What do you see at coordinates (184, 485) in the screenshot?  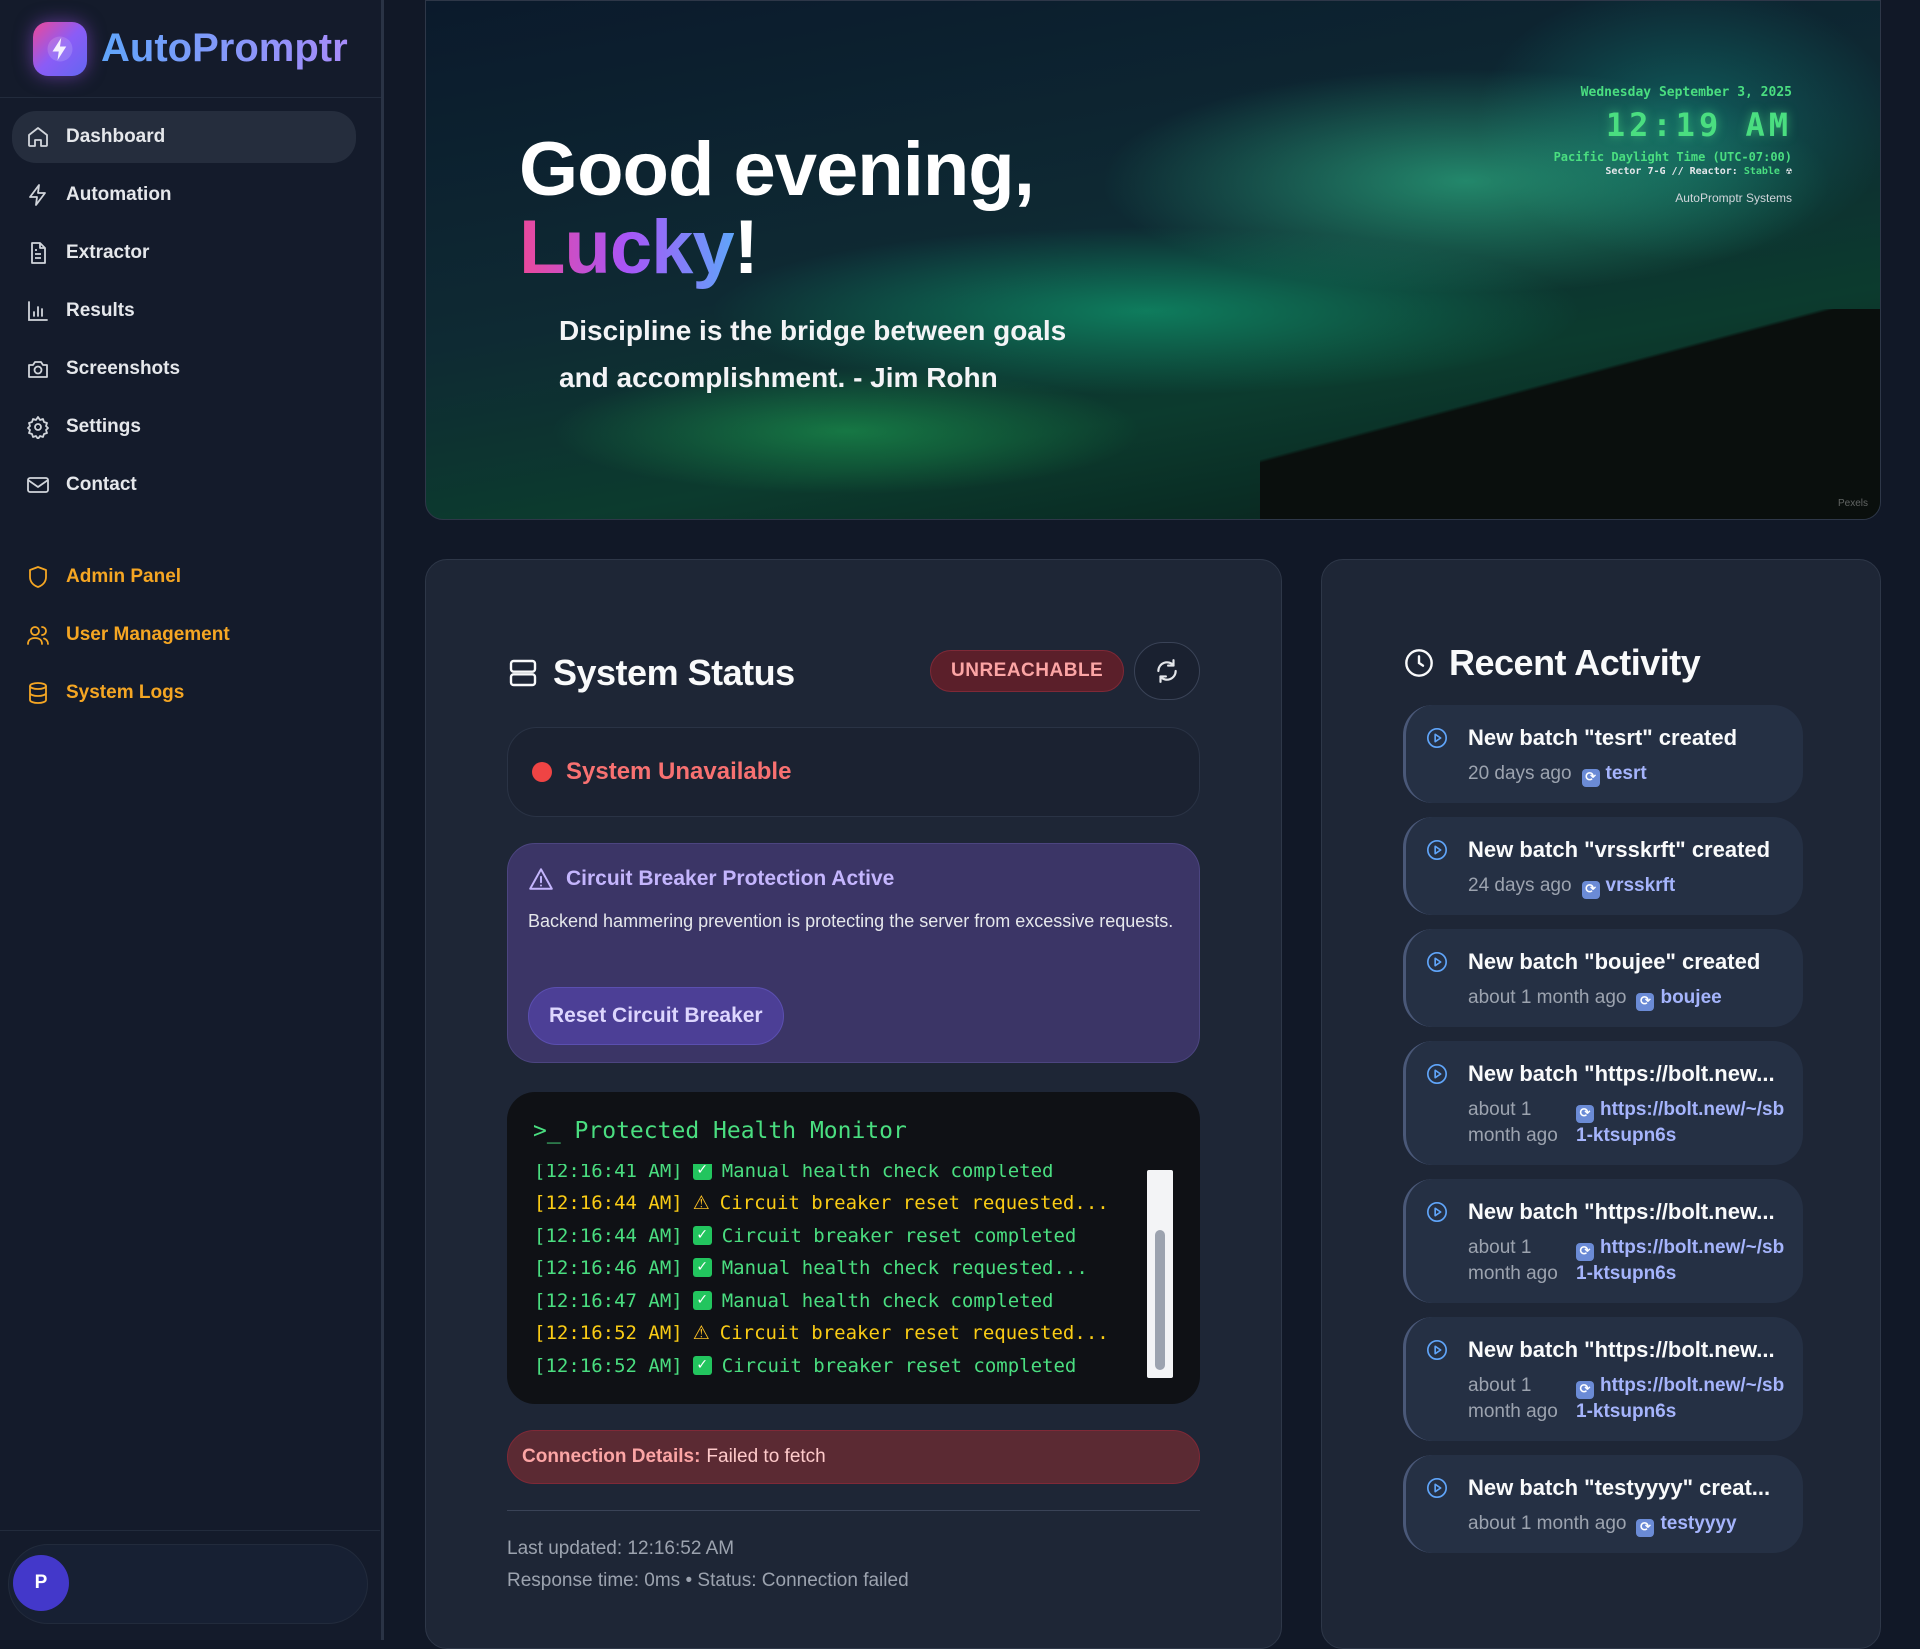 I see `nav-contact: Contact` at bounding box center [184, 485].